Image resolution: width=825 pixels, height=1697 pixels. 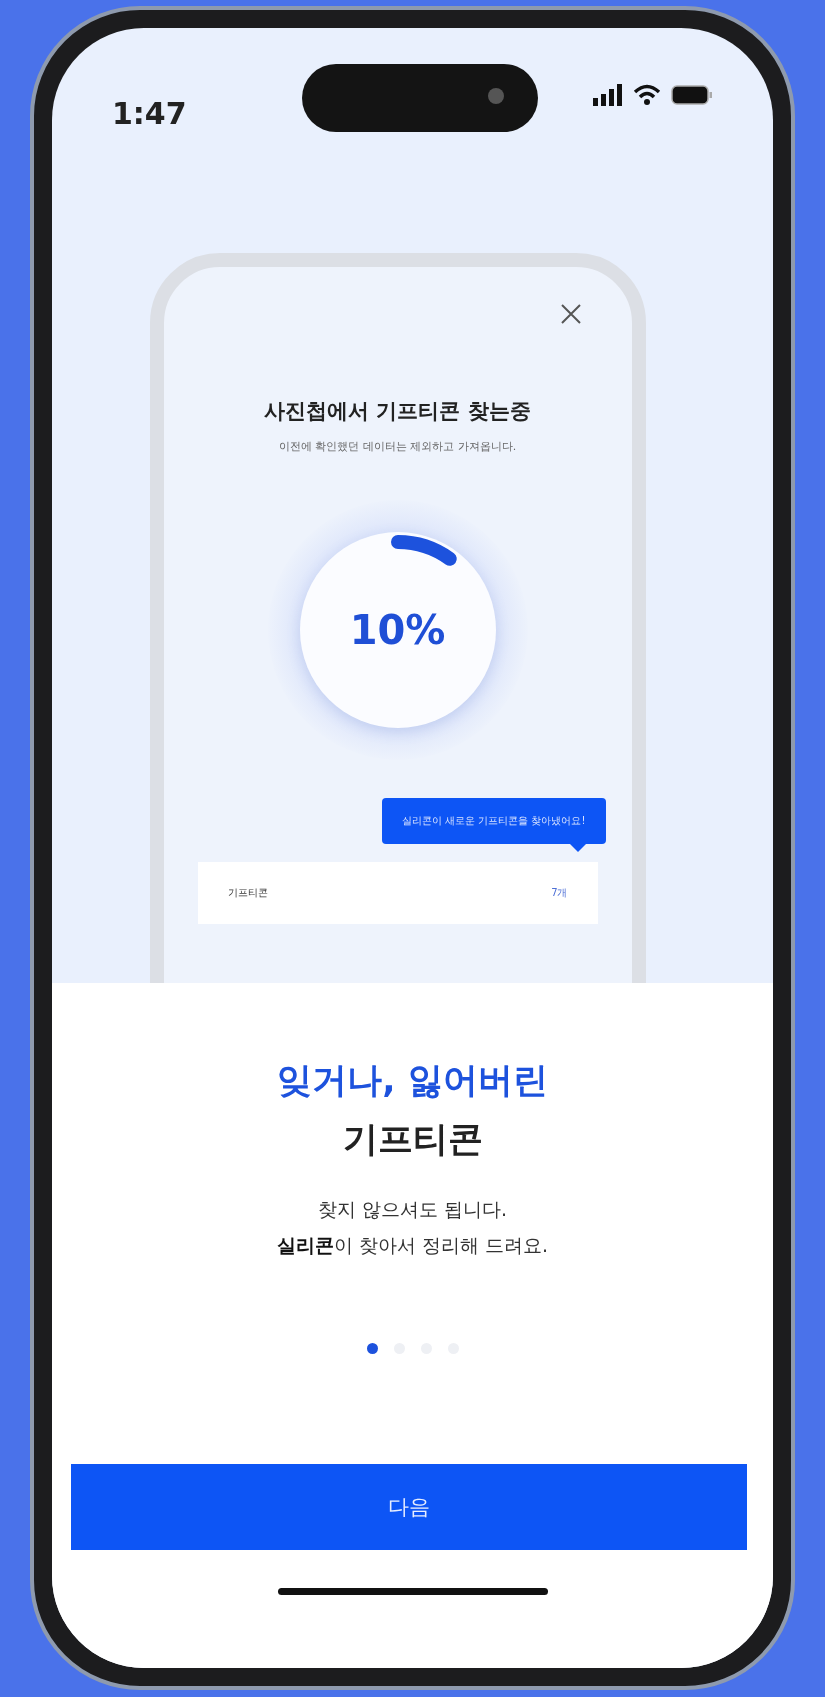 What do you see at coordinates (559, 893) in the screenshot?
I see `row-count: 7개` at bounding box center [559, 893].